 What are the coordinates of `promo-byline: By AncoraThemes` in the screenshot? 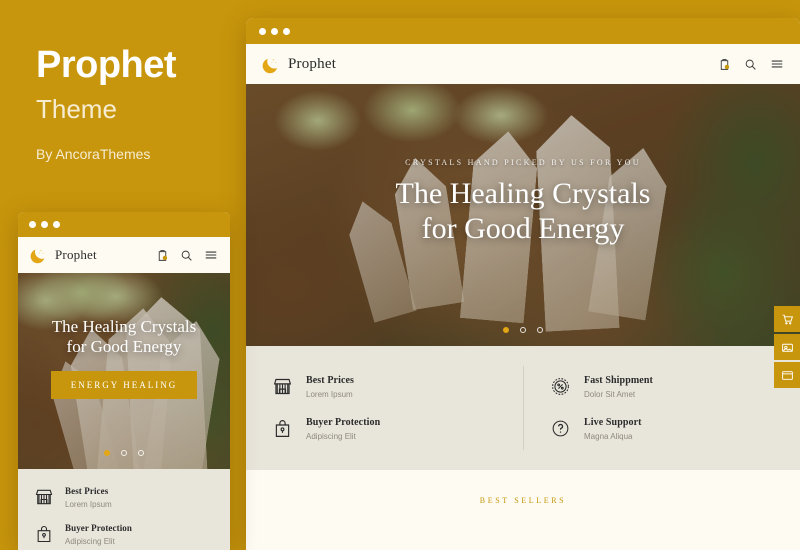 It's located at (93, 154).